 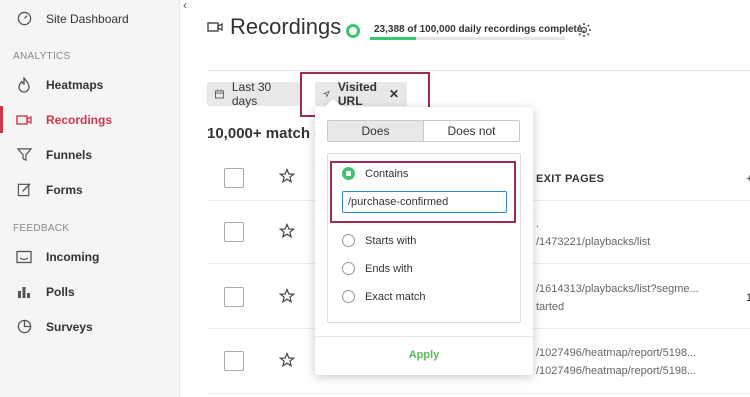 I want to click on highlight-box-contains, so click(x=423, y=192).